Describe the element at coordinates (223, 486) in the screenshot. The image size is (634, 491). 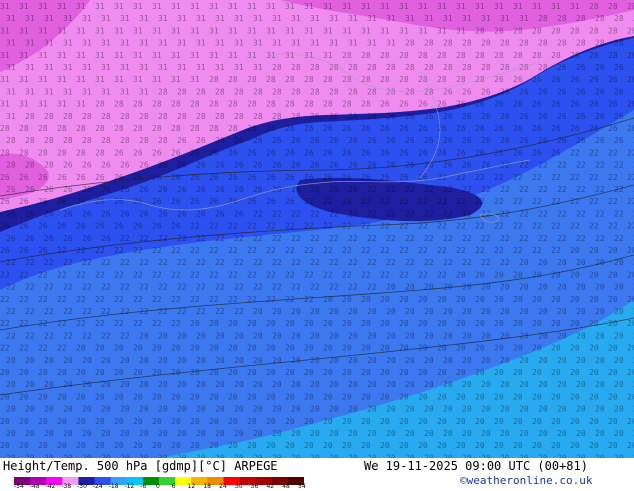
I see `color-scale-tick: 24` at that location.